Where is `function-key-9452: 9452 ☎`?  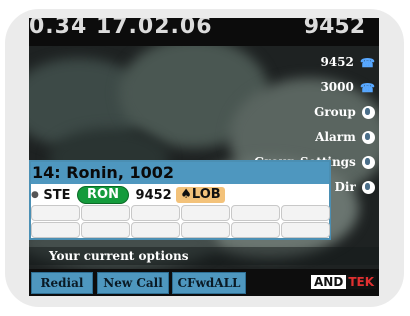
function-key-9452: 9452 ☎ is located at coordinates (314, 62).